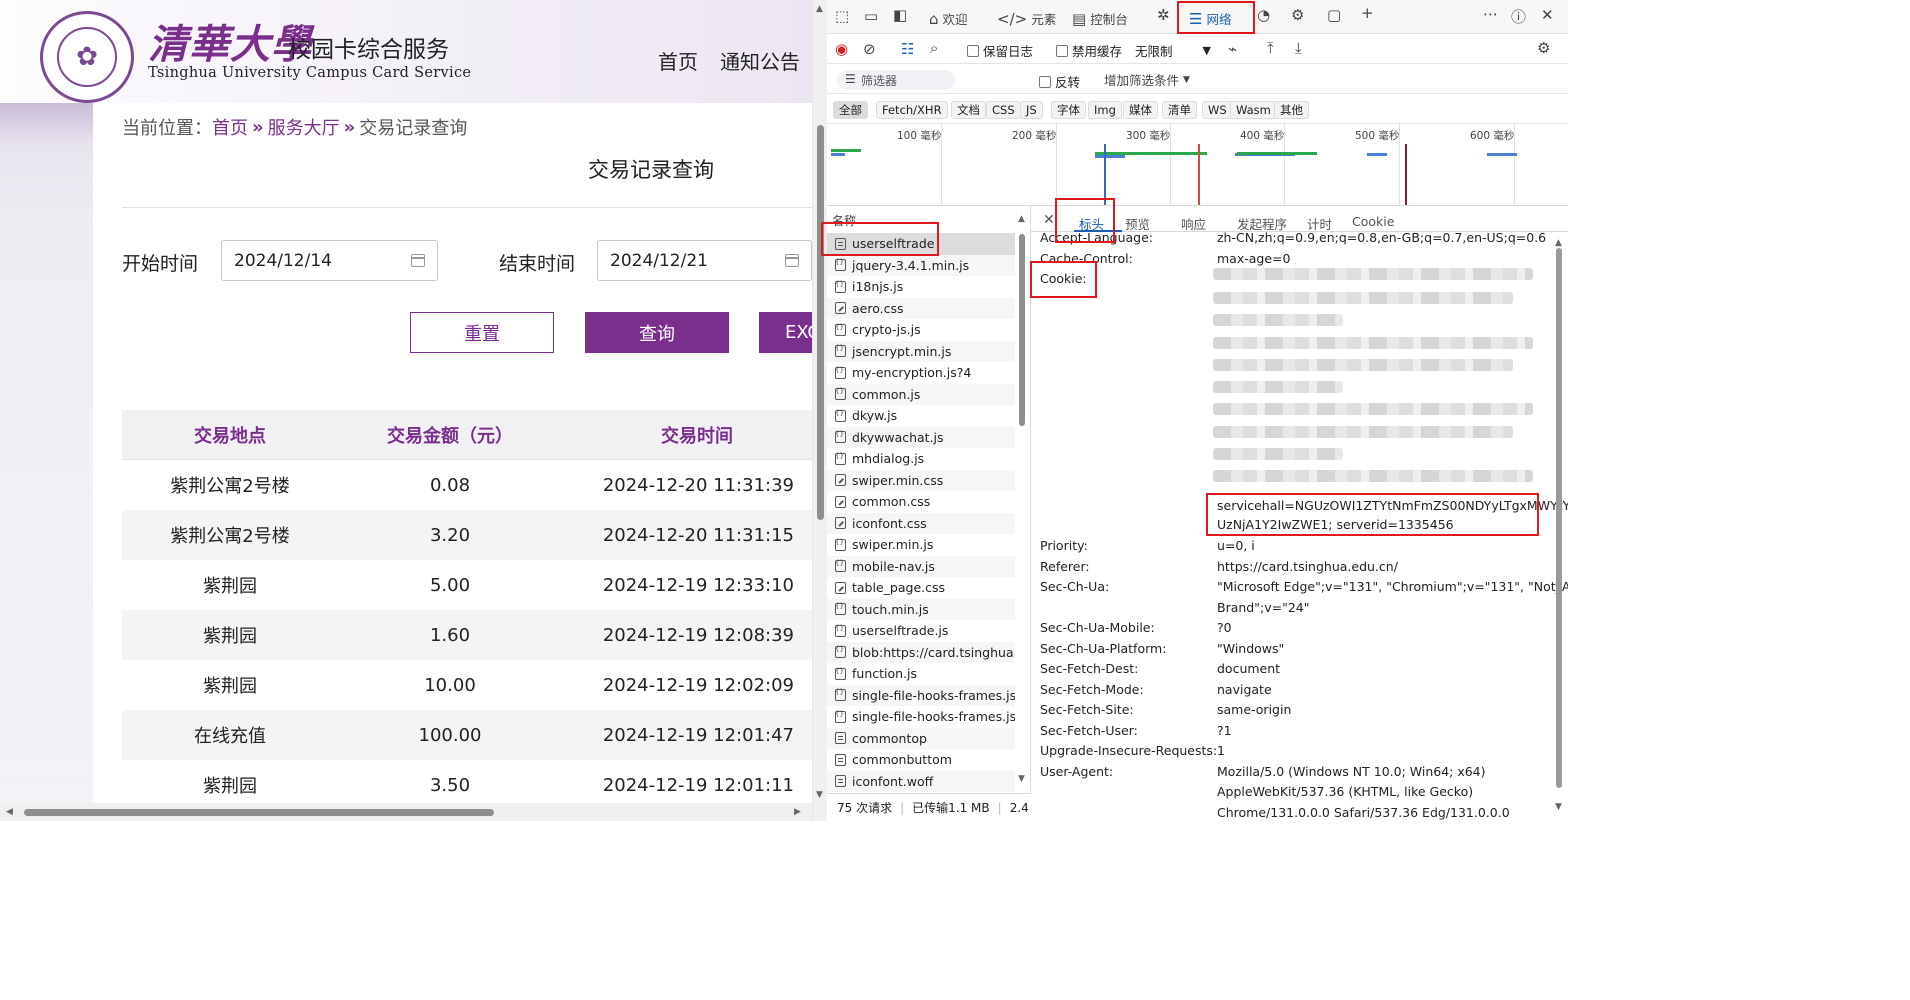  Describe the element at coordinates (896, 80) in the screenshot. I see `filter-input: ☰ 筛选器` at that location.